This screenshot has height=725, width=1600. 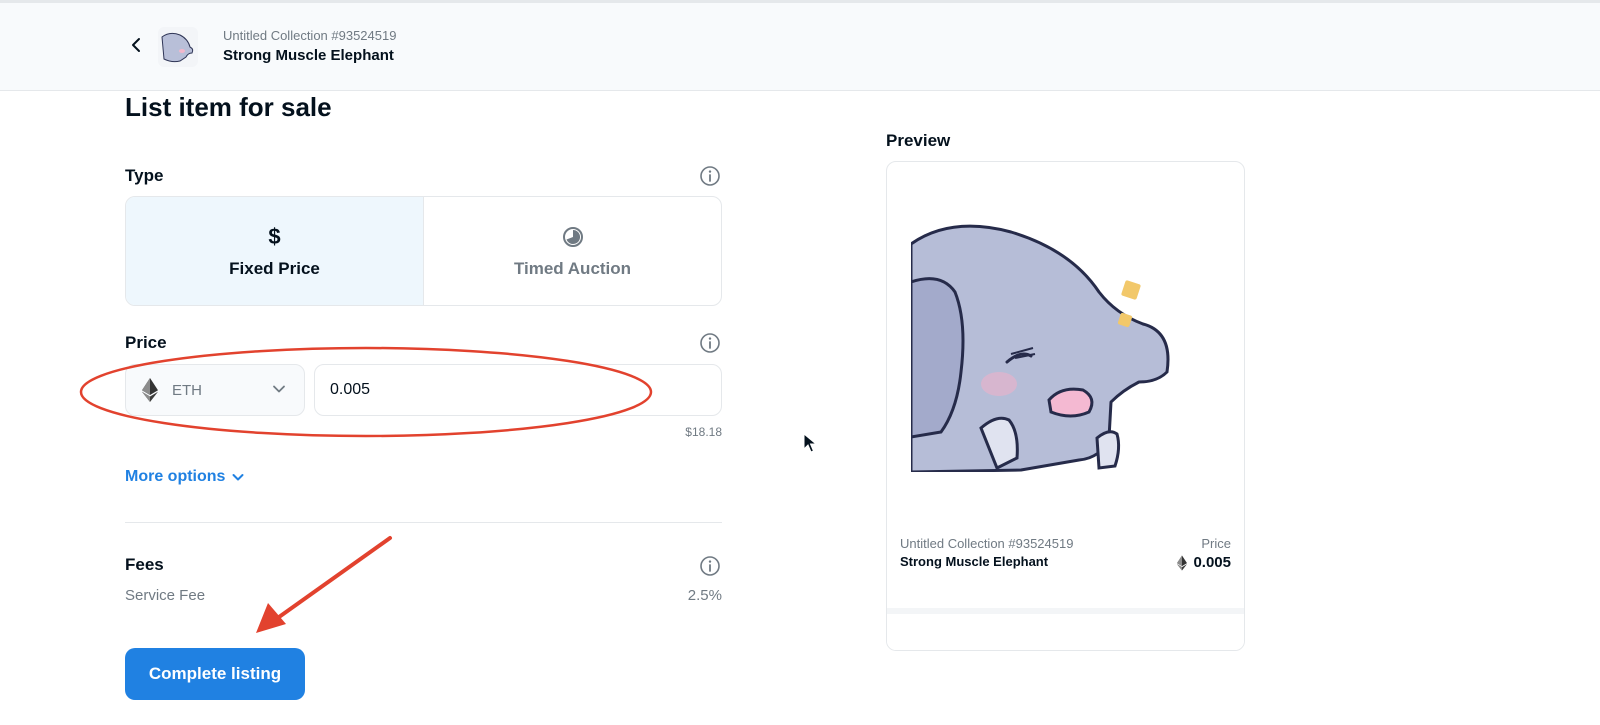 I want to click on price-amount-input, so click(x=518, y=390).